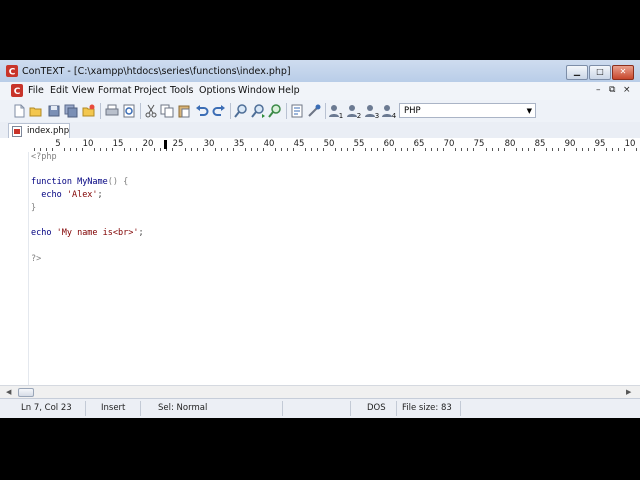  Describe the element at coordinates (359, 115) in the screenshot. I see `svg-text: 2` at that location.